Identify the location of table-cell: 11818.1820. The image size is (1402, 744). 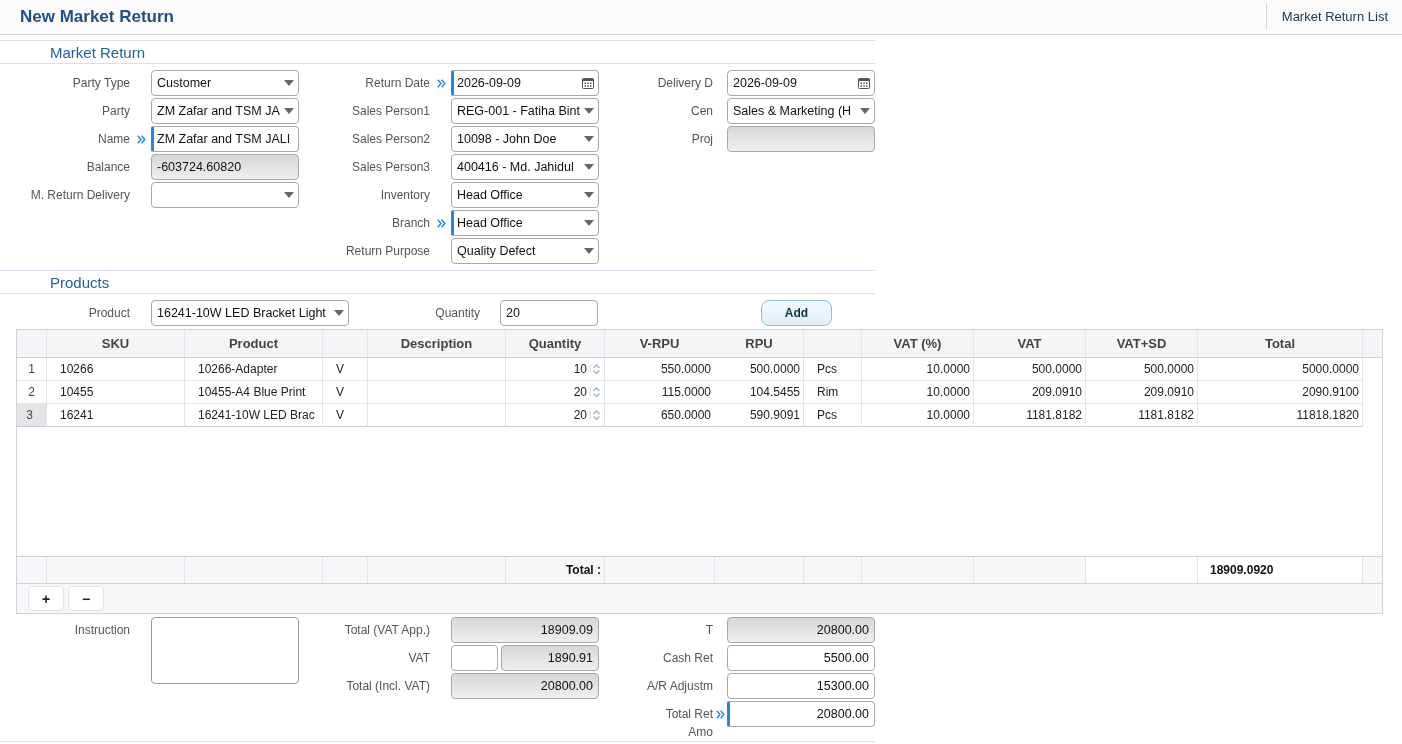
(1280, 415).